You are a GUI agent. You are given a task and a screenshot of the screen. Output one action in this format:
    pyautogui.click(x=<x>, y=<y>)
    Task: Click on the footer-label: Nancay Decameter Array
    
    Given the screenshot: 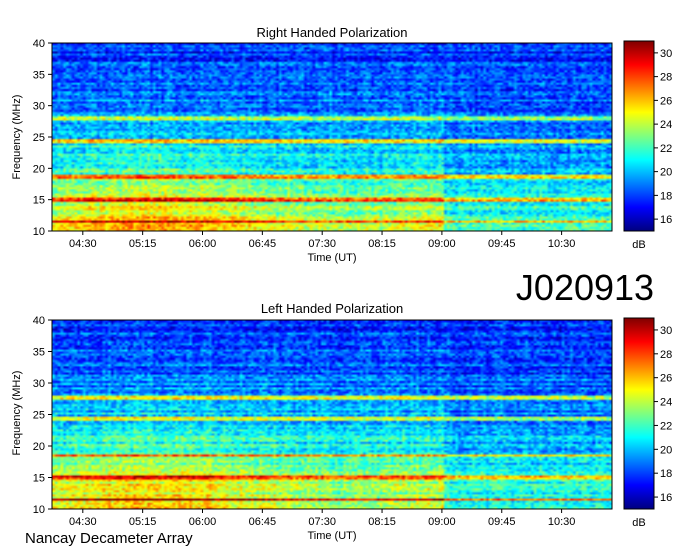 What is the action you would take?
    pyautogui.click(x=109, y=538)
    